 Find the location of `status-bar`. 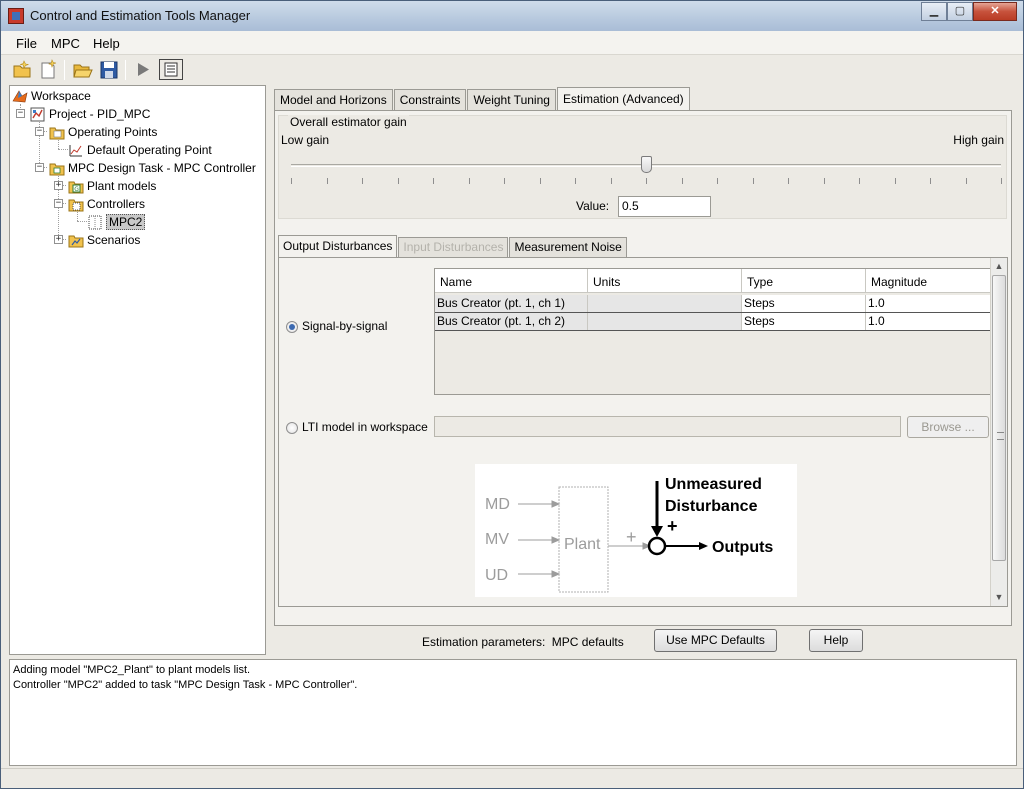

status-bar is located at coordinates (512, 778).